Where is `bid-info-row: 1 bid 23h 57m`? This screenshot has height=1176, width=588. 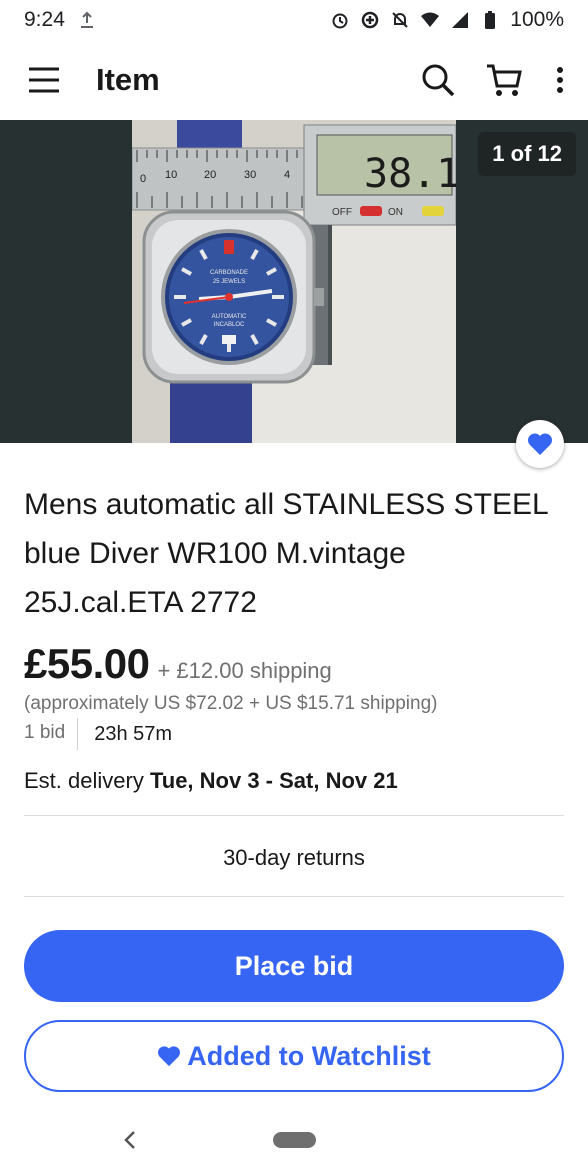
bid-info-row: 1 bid 23h 57m is located at coordinates (98, 734).